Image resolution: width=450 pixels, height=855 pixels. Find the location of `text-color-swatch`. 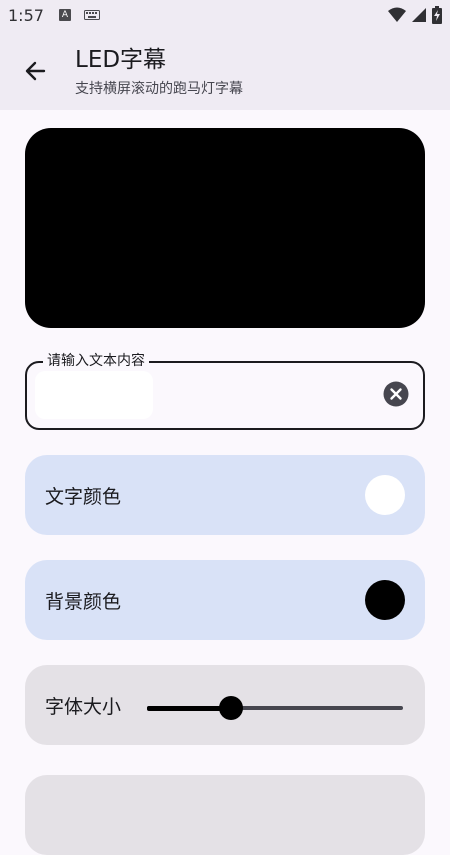

text-color-swatch is located at coordinates (385, 495).